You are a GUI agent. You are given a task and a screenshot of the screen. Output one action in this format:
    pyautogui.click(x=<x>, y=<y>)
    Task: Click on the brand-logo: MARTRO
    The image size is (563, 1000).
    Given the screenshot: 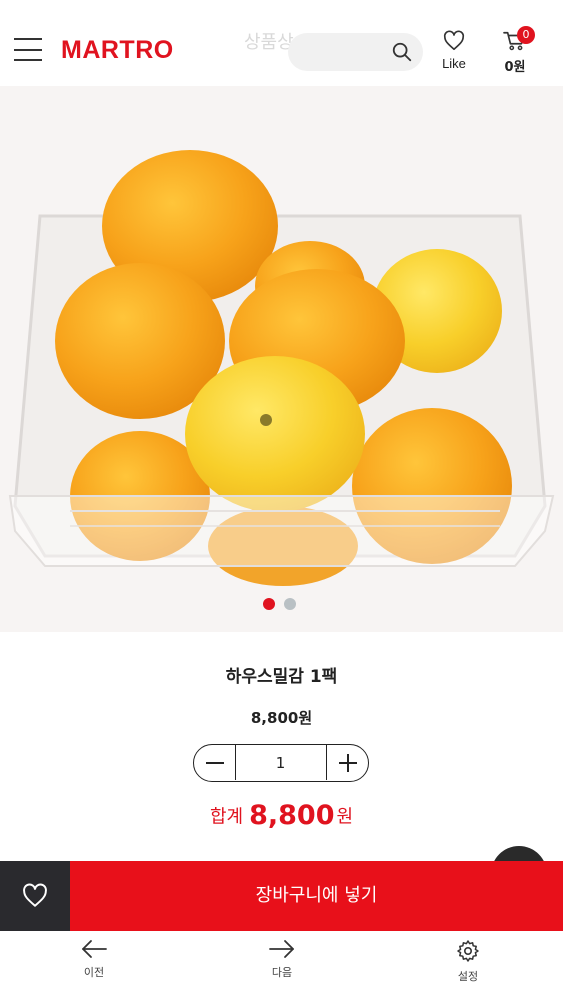 What is the action you would take?
    pyautogui.click(x=117, y=50)
    